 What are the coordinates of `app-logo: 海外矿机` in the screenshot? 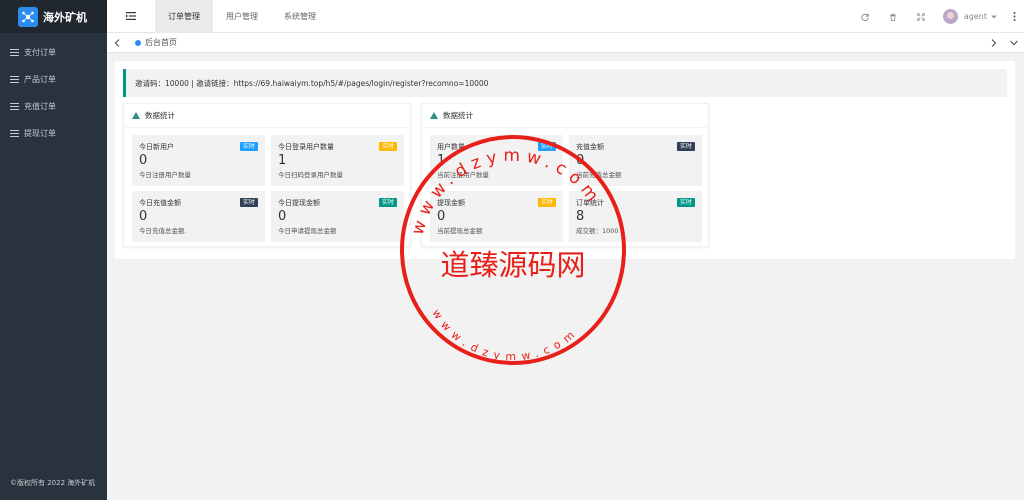 It's located at (53, 16).